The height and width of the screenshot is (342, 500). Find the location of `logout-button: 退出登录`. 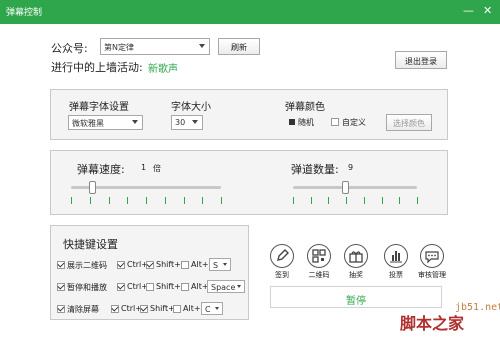

logout-button: 退出登录 is located at coordinates (421, 60).